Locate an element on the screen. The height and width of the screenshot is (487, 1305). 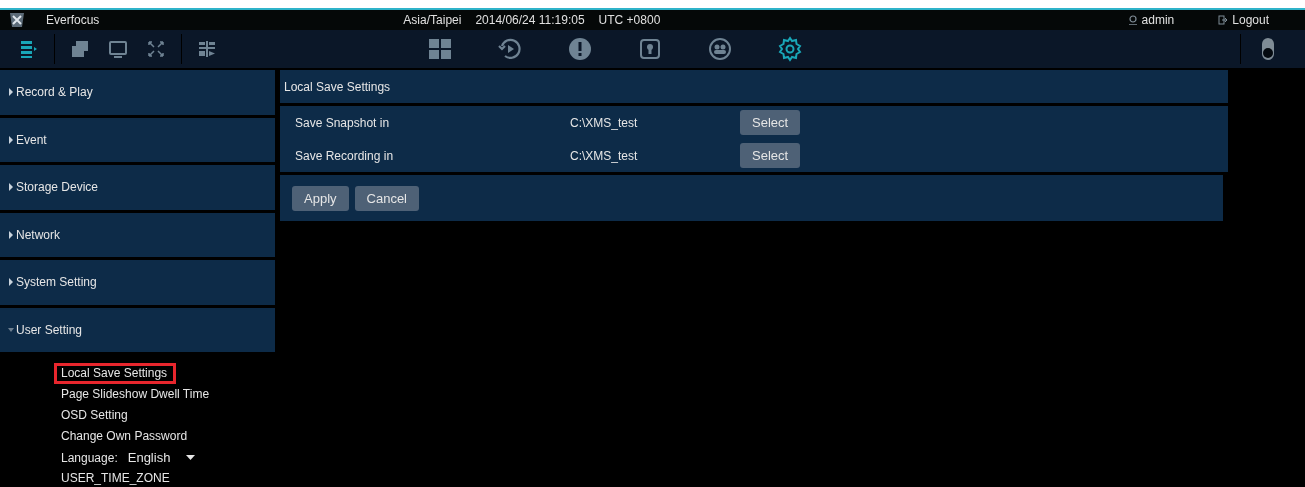
menu-item: Change Own Password is located at coordinates (125, 436).